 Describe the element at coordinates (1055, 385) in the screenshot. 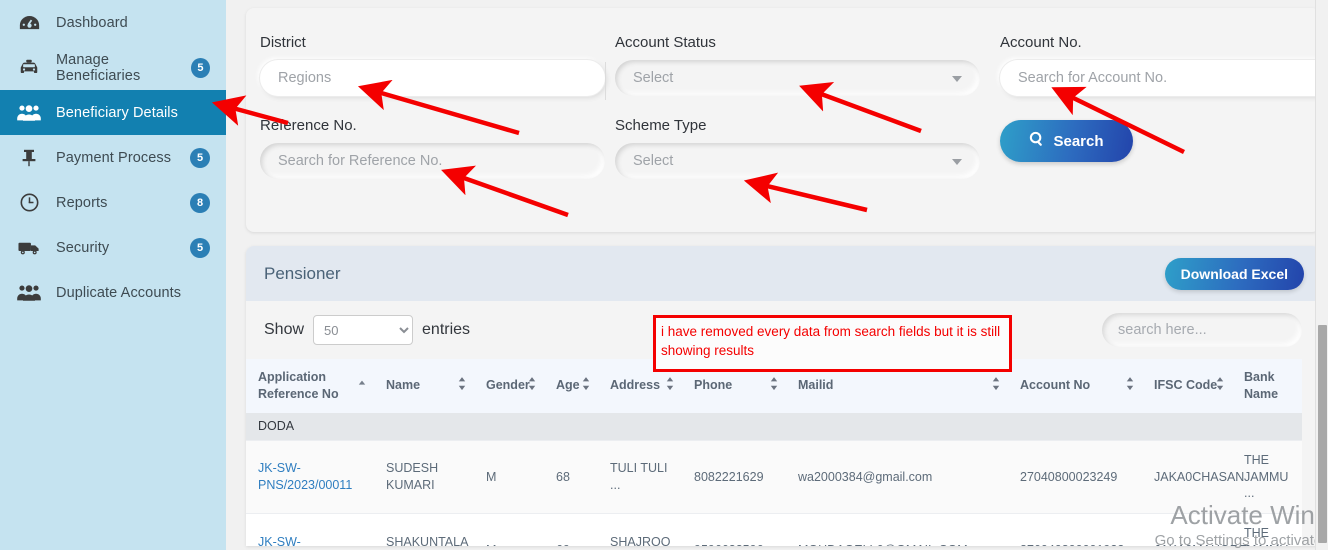

I see `col-label: Account No` at that location.